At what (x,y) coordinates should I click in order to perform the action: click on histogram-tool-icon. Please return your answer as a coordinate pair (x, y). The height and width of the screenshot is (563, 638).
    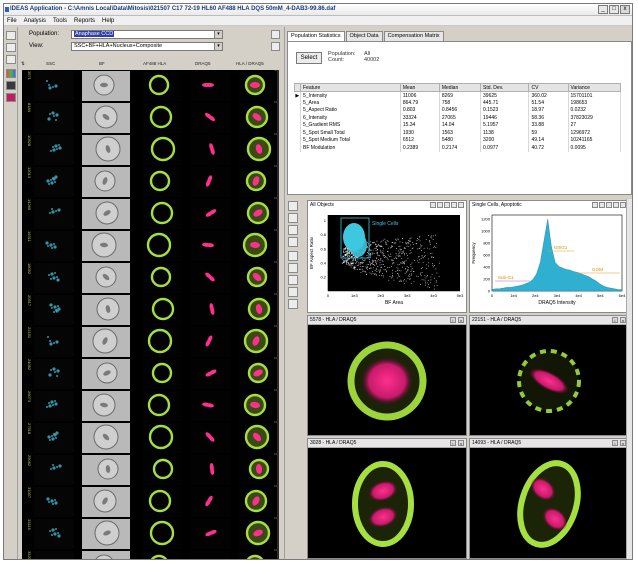
    Looking at the image, I should click on (293, 230).